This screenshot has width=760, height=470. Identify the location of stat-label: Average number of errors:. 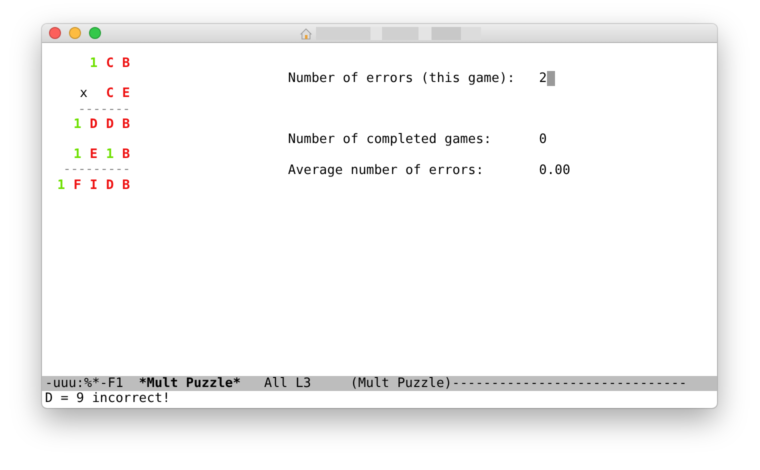
(386, 170).